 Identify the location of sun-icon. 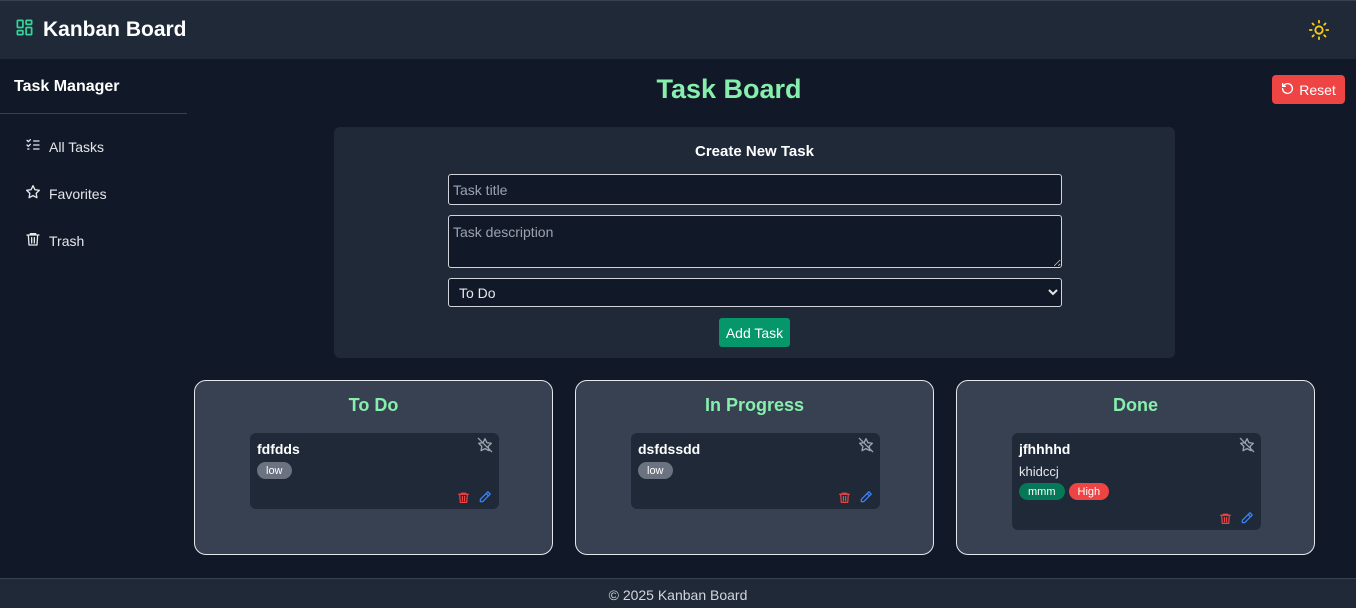
(1319, 32).